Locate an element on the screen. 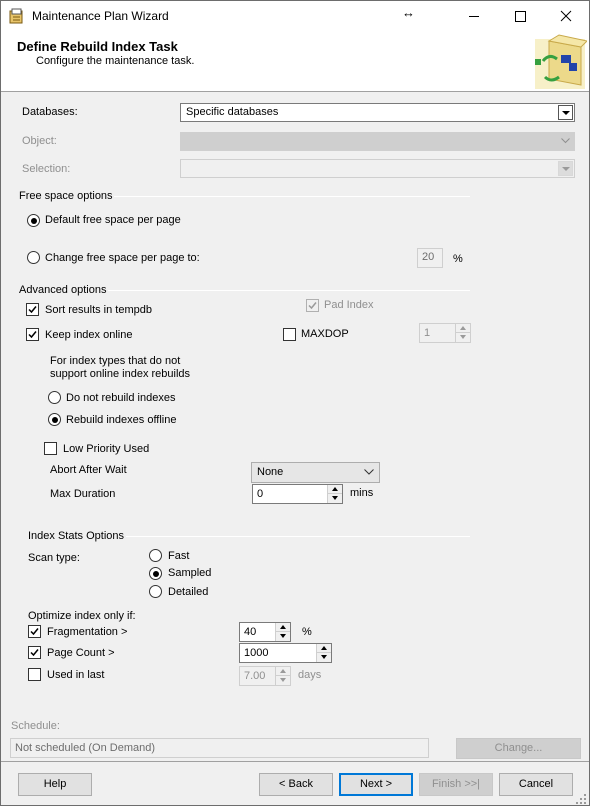 This screenshot has width=590, height=806. close-icon is located at coordinates (566, 16).